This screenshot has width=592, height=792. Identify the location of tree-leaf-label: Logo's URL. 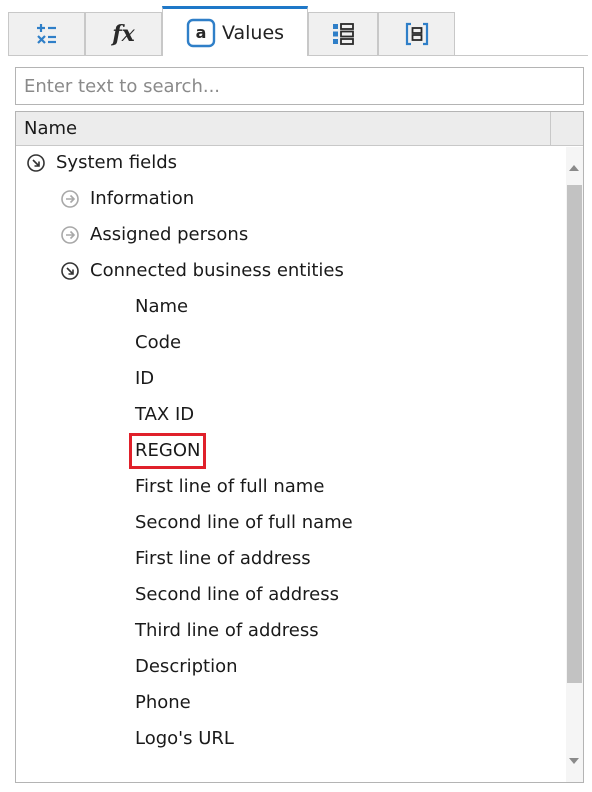
(184, 738).